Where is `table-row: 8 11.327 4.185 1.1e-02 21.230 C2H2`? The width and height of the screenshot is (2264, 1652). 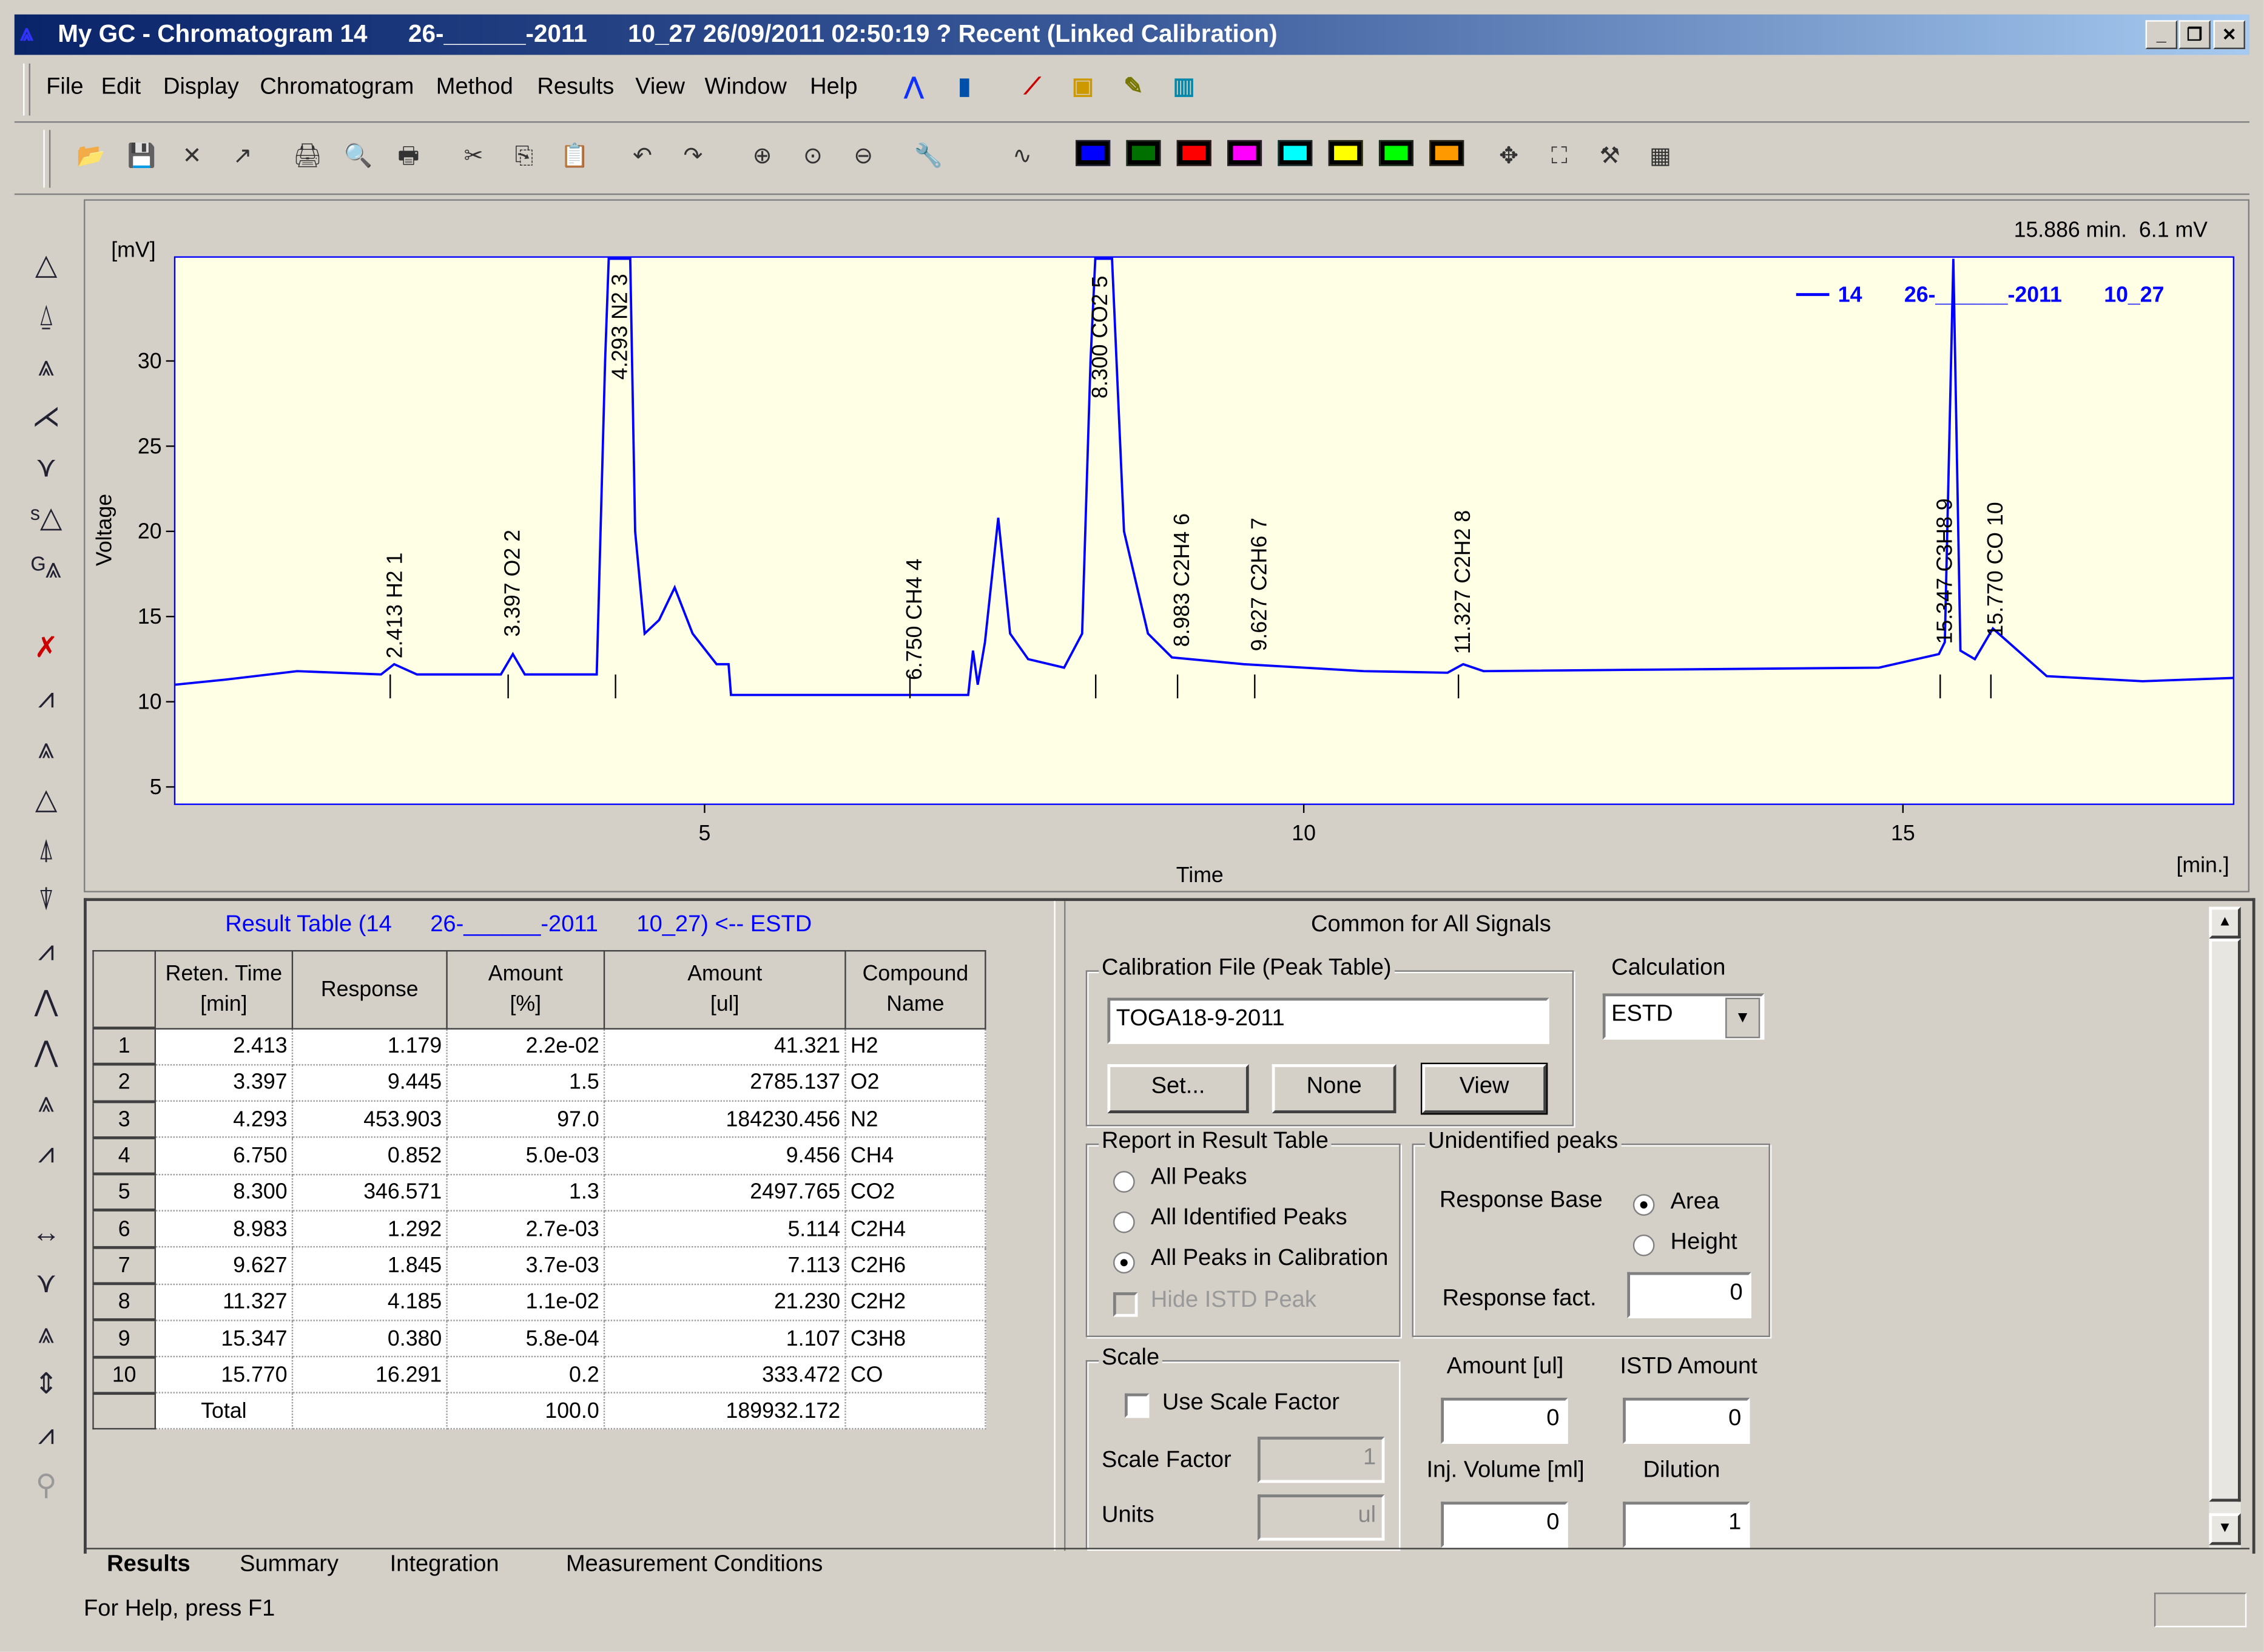 table-row: 8 11.327 4.185 1.1e-02 21.230 C2H2 is located at coordinates (539, 1301).